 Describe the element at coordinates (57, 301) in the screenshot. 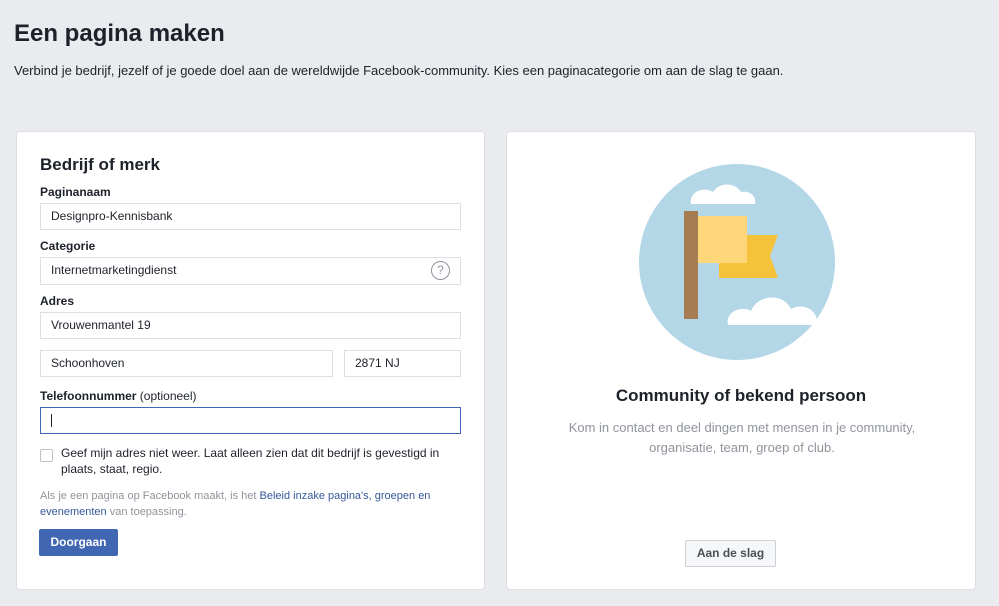

I see `address-label: Adres` at that location.